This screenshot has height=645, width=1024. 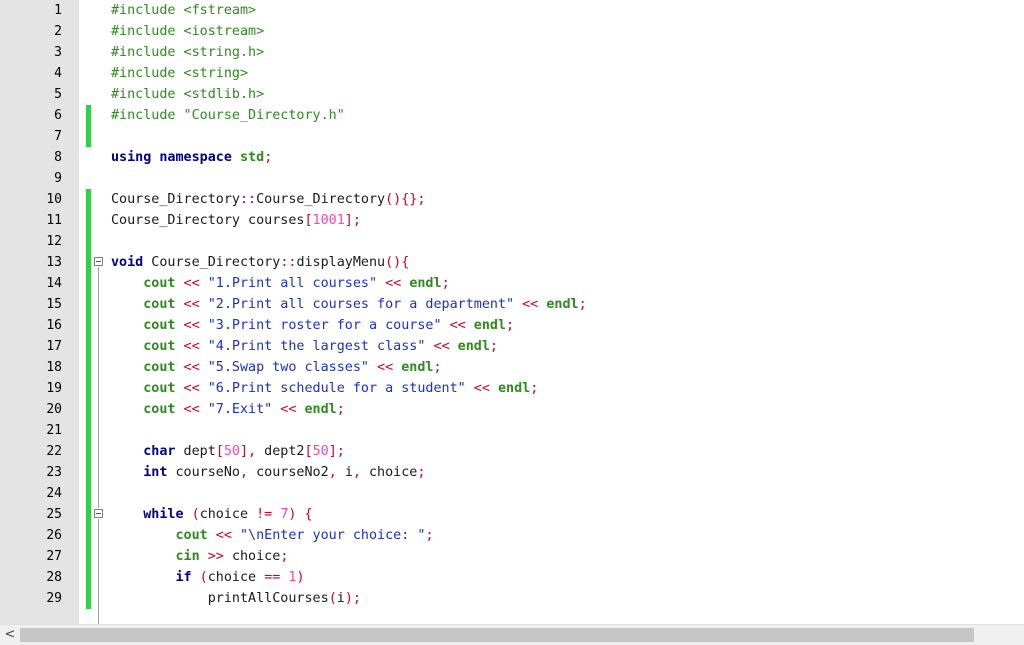 I want to click on line-number: 23, so click(x=54, y=472).